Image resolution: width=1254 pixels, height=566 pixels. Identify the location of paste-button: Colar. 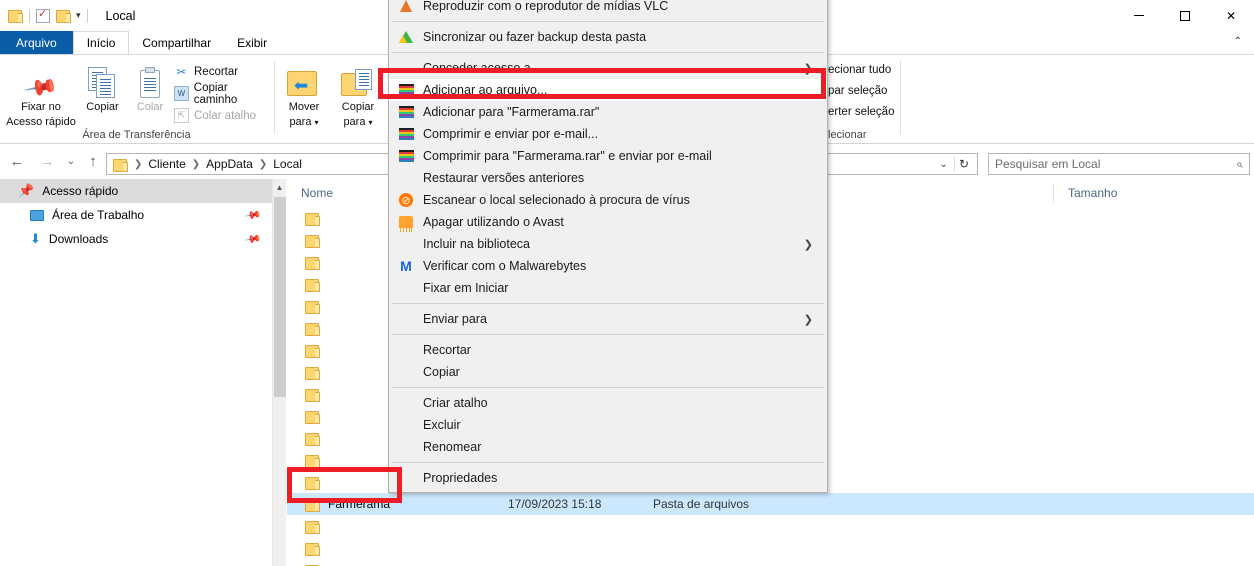
(150, 86).